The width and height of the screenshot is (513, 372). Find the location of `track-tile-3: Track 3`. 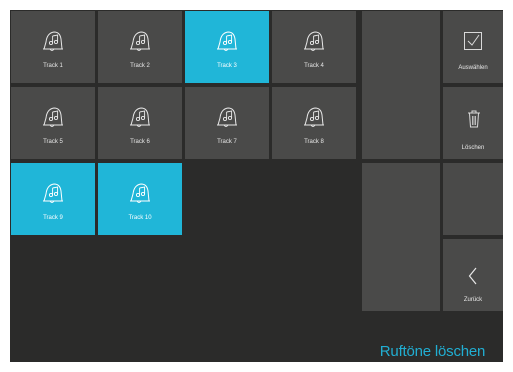

track-tile-3: Track 3 is located at coordinates (227, 47).